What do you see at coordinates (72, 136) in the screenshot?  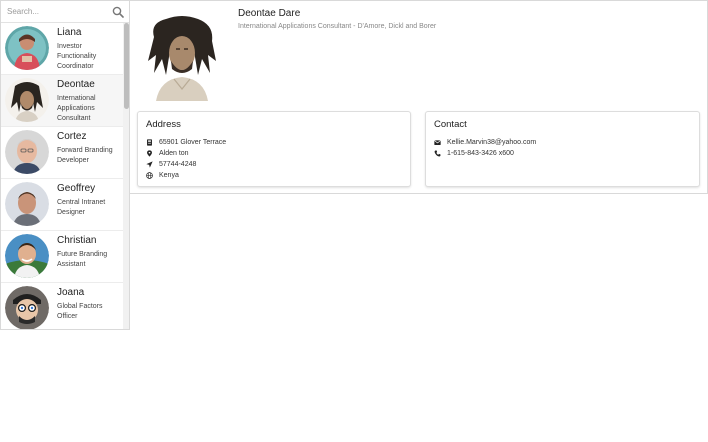 I see `contact-name: Cortez` at bounding box center [72, 136].